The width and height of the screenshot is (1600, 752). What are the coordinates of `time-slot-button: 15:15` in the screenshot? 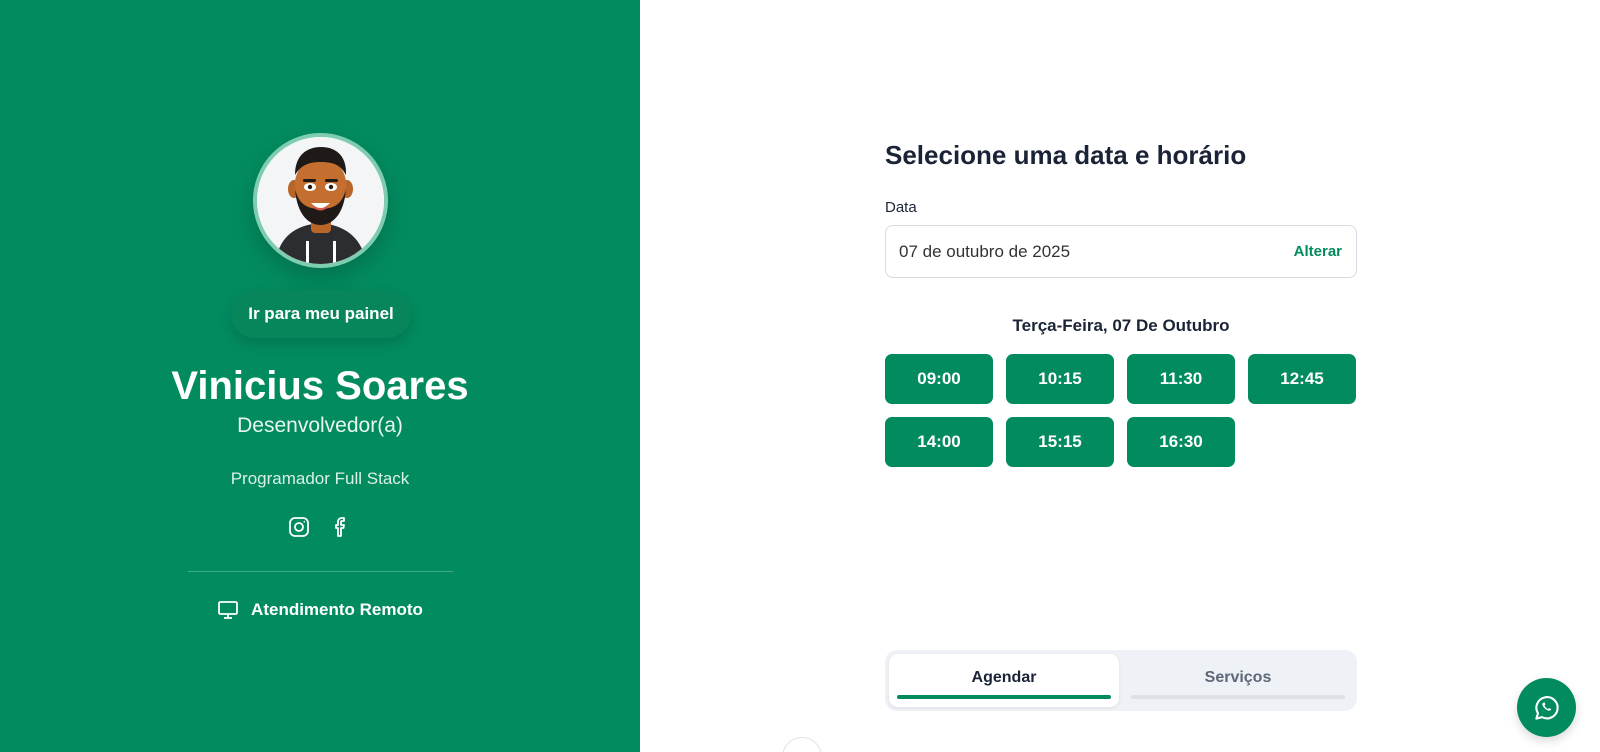 It's located at (1060, 442).